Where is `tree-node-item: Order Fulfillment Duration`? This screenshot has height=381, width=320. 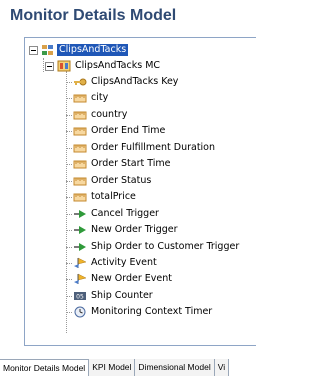 tree-node-item: Order Fulfillment Duration is located at coordinates (141, 148).